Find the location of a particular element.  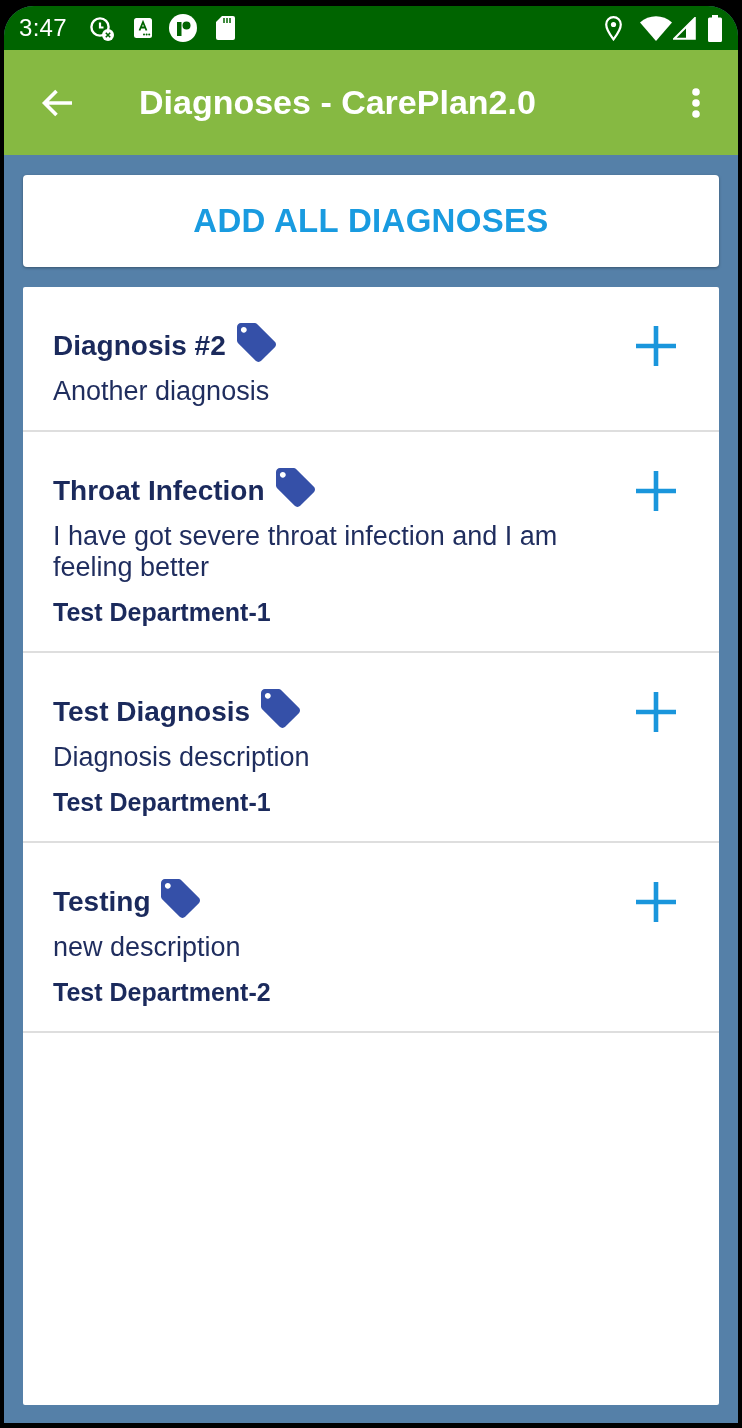

clock-x-icon is located at coordinates (101, 28).